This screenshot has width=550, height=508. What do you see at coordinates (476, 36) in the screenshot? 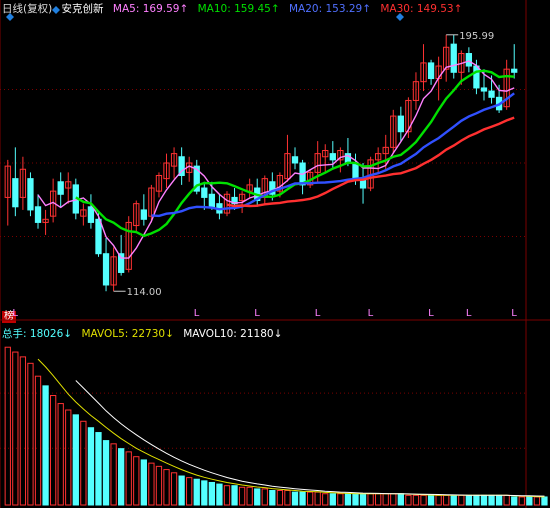
I see `price-annotation: 195.99` at bounding box center [476, 36].